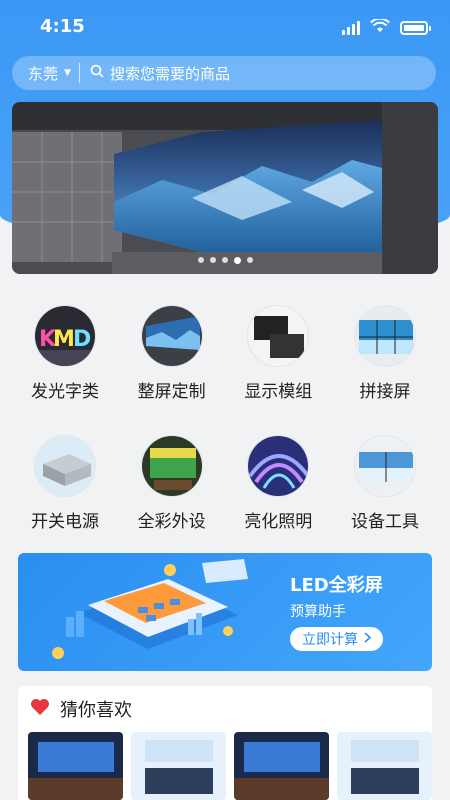 Image resolution: width=450 pixels, height=800 pixels. Describe the element at coordinates (237, 260) in the screenshot. I see `carousel-dot-active` at that location.